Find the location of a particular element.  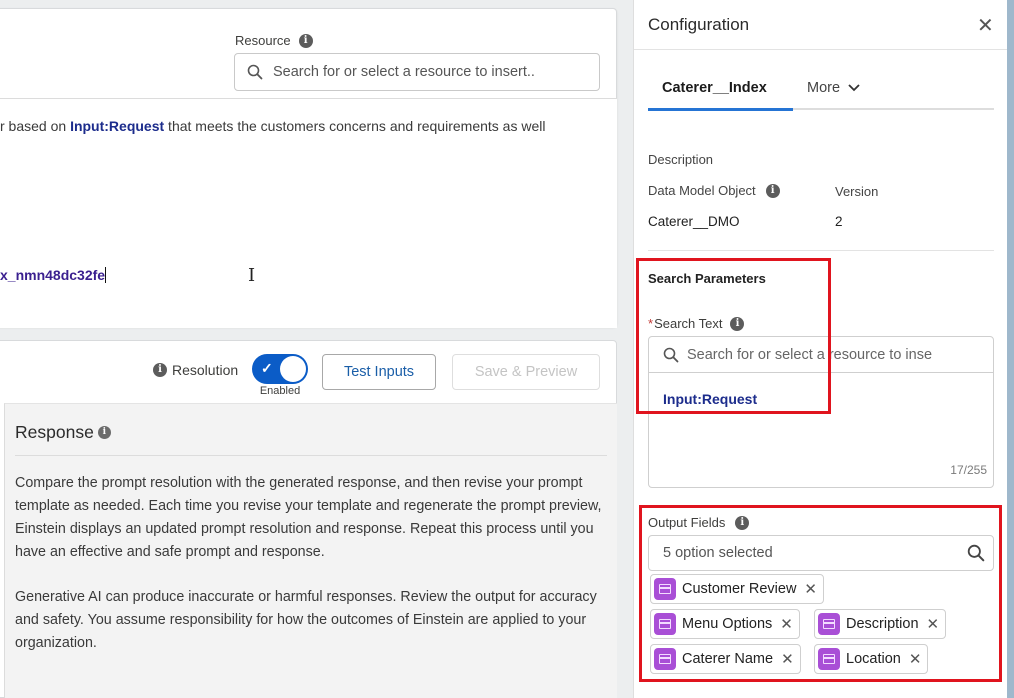

pill-label: Description is located at coordinates (882, 624).